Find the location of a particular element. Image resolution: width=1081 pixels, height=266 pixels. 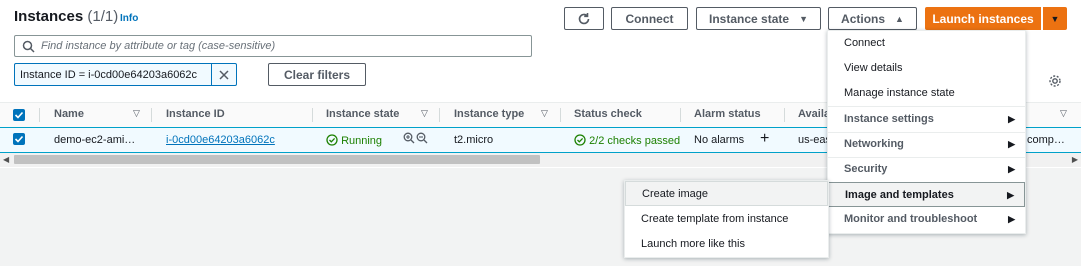

page-title: Instances (1/1) is located at coordinates (66, 16).